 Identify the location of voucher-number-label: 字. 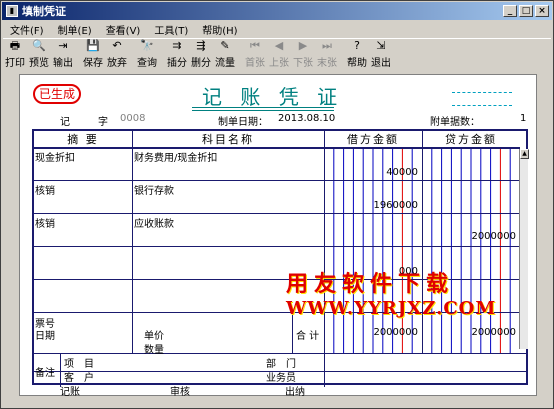
(103, 122).